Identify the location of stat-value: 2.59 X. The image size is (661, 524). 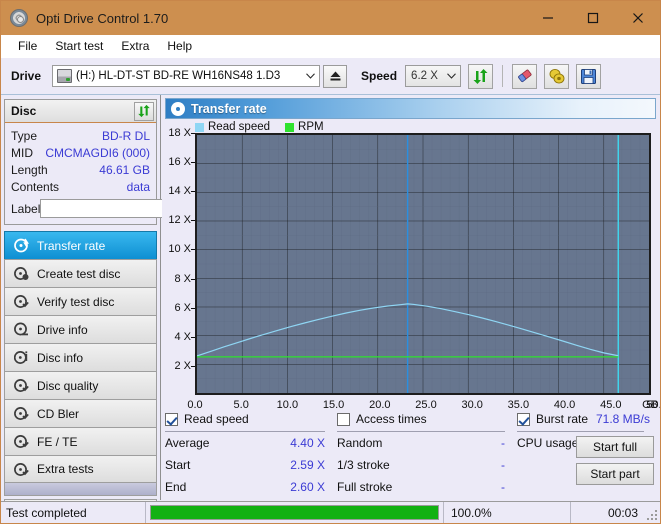
(307, 465).